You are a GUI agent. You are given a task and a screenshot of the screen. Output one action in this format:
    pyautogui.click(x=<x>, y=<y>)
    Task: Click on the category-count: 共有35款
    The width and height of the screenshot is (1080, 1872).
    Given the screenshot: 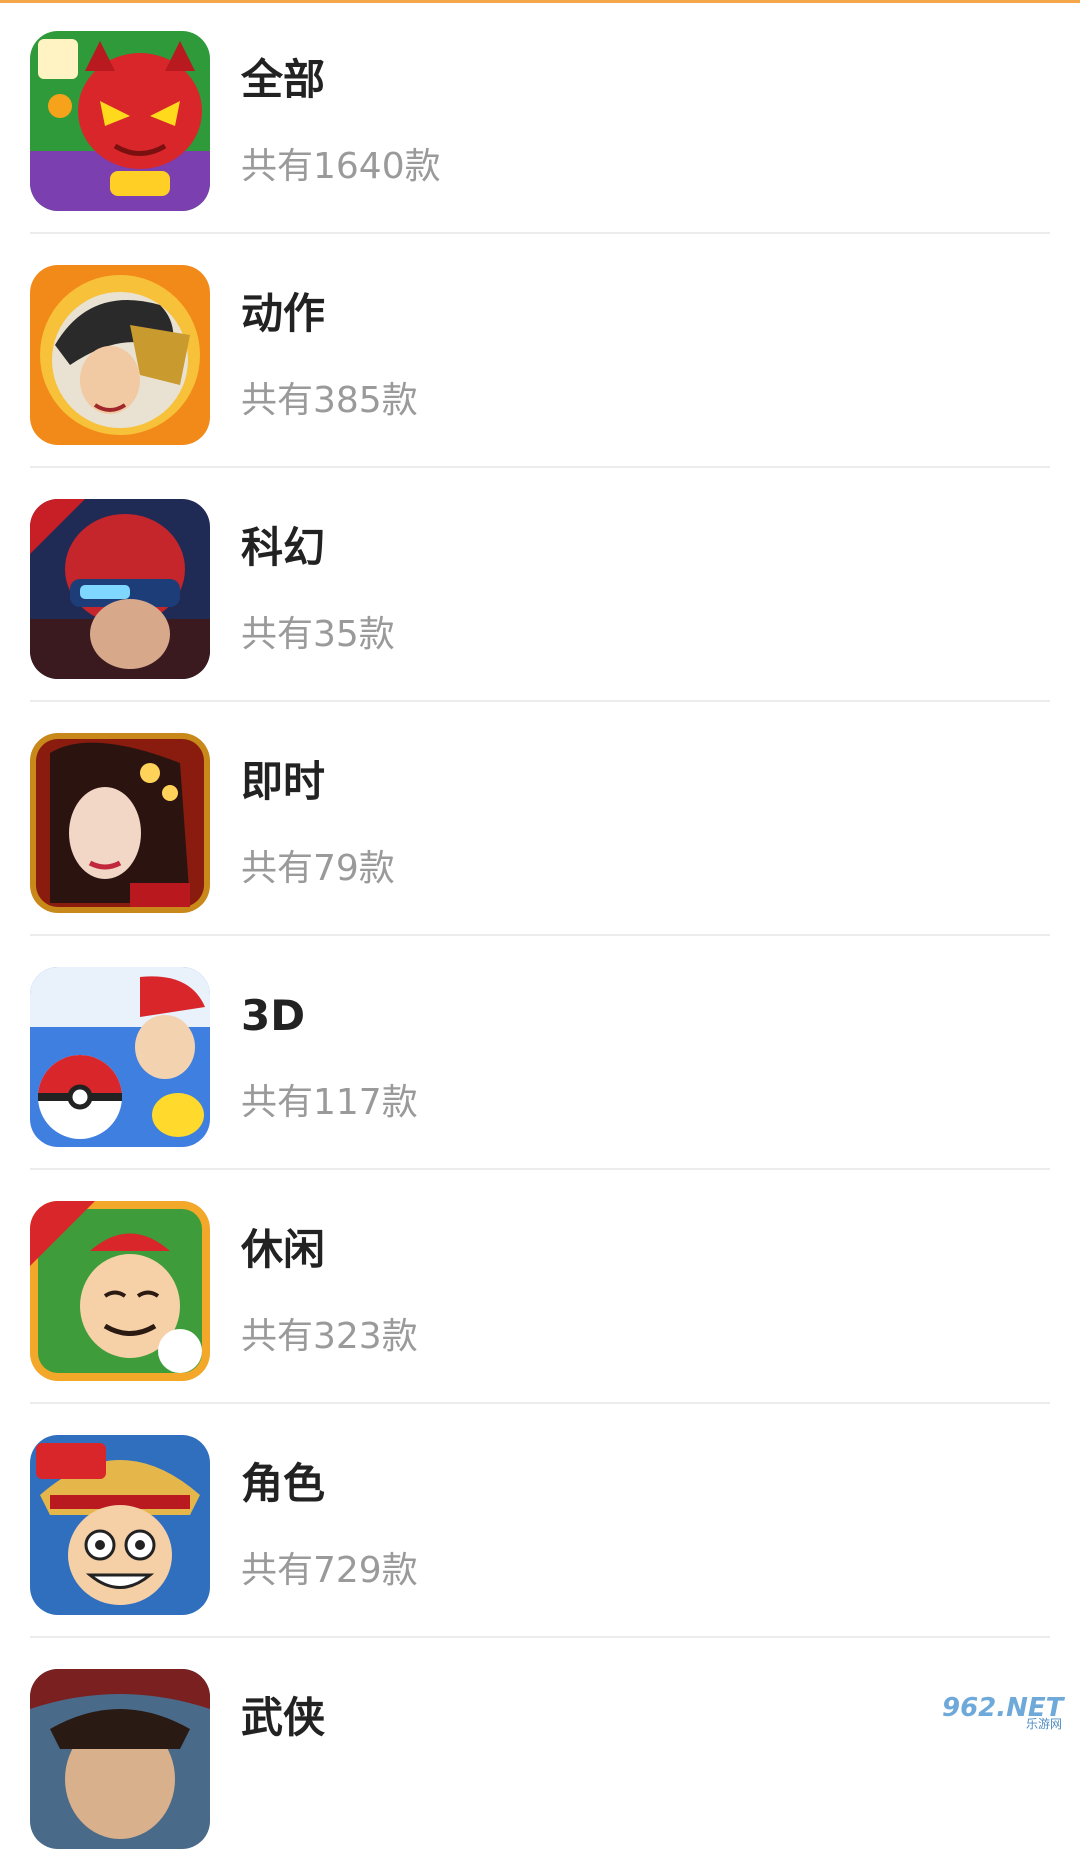 What is the action you would take?
    pyautogui.click(x=318, y=634)
    